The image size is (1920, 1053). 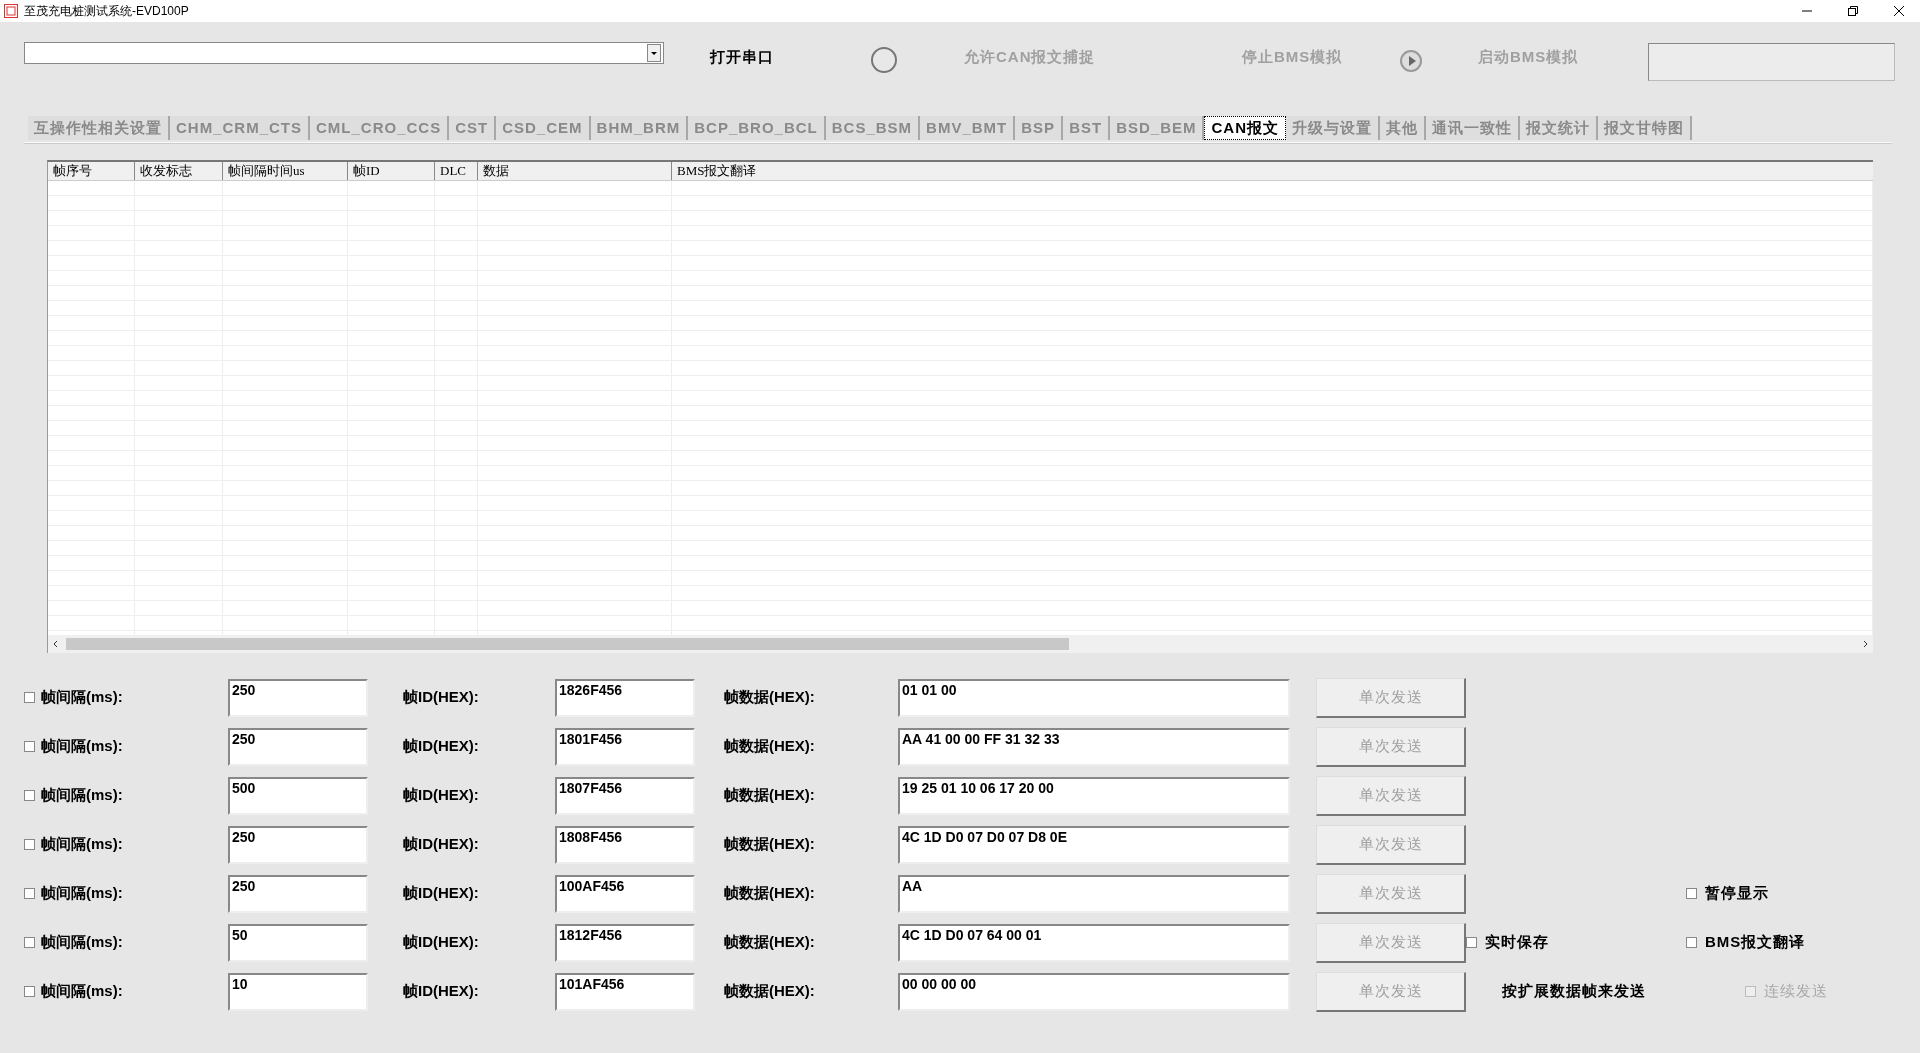 I want to click on pause-display-label: 暂停显示, so click(x=1737, y=893).